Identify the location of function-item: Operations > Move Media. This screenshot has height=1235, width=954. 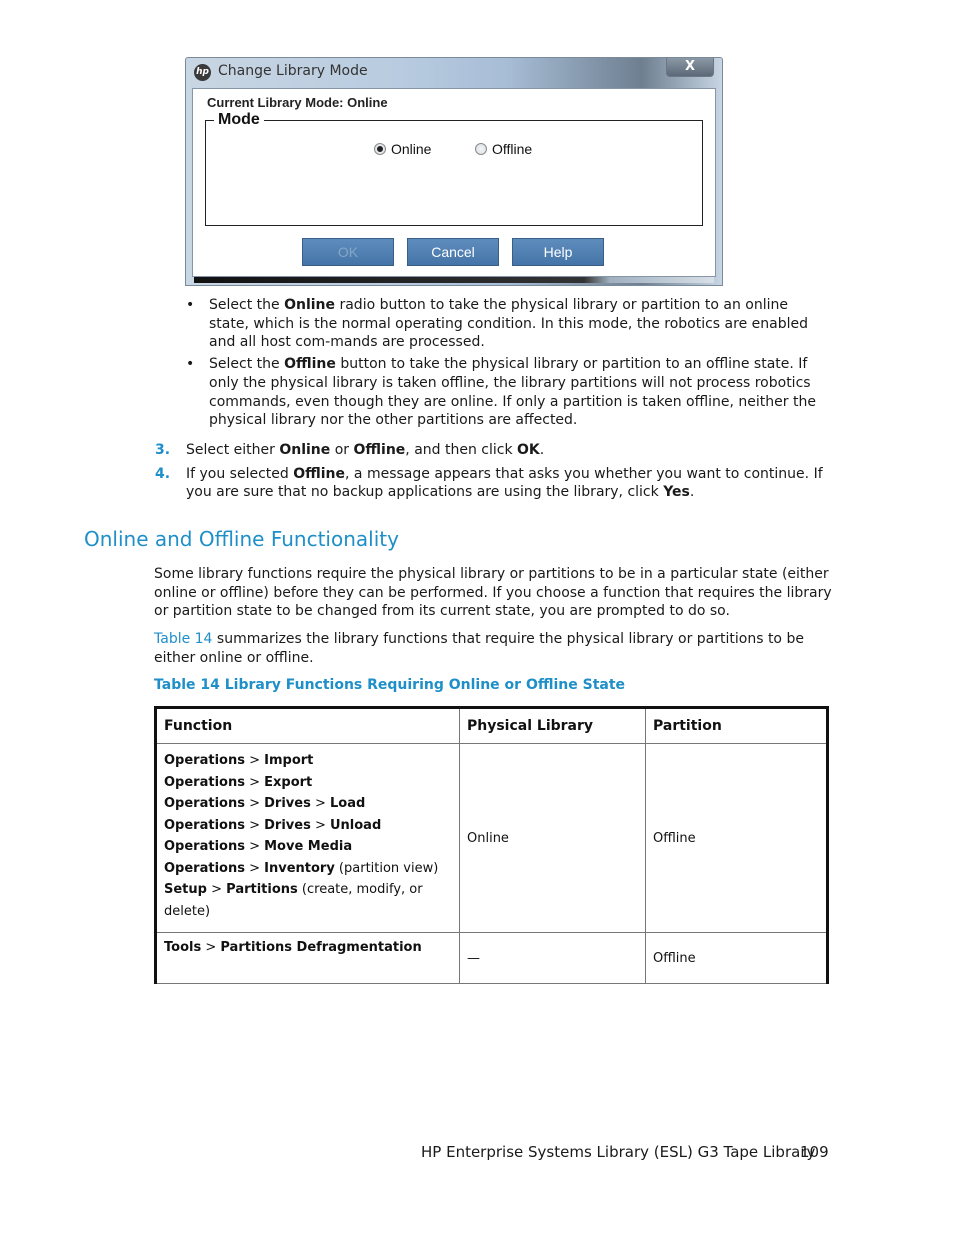
(258, 846).